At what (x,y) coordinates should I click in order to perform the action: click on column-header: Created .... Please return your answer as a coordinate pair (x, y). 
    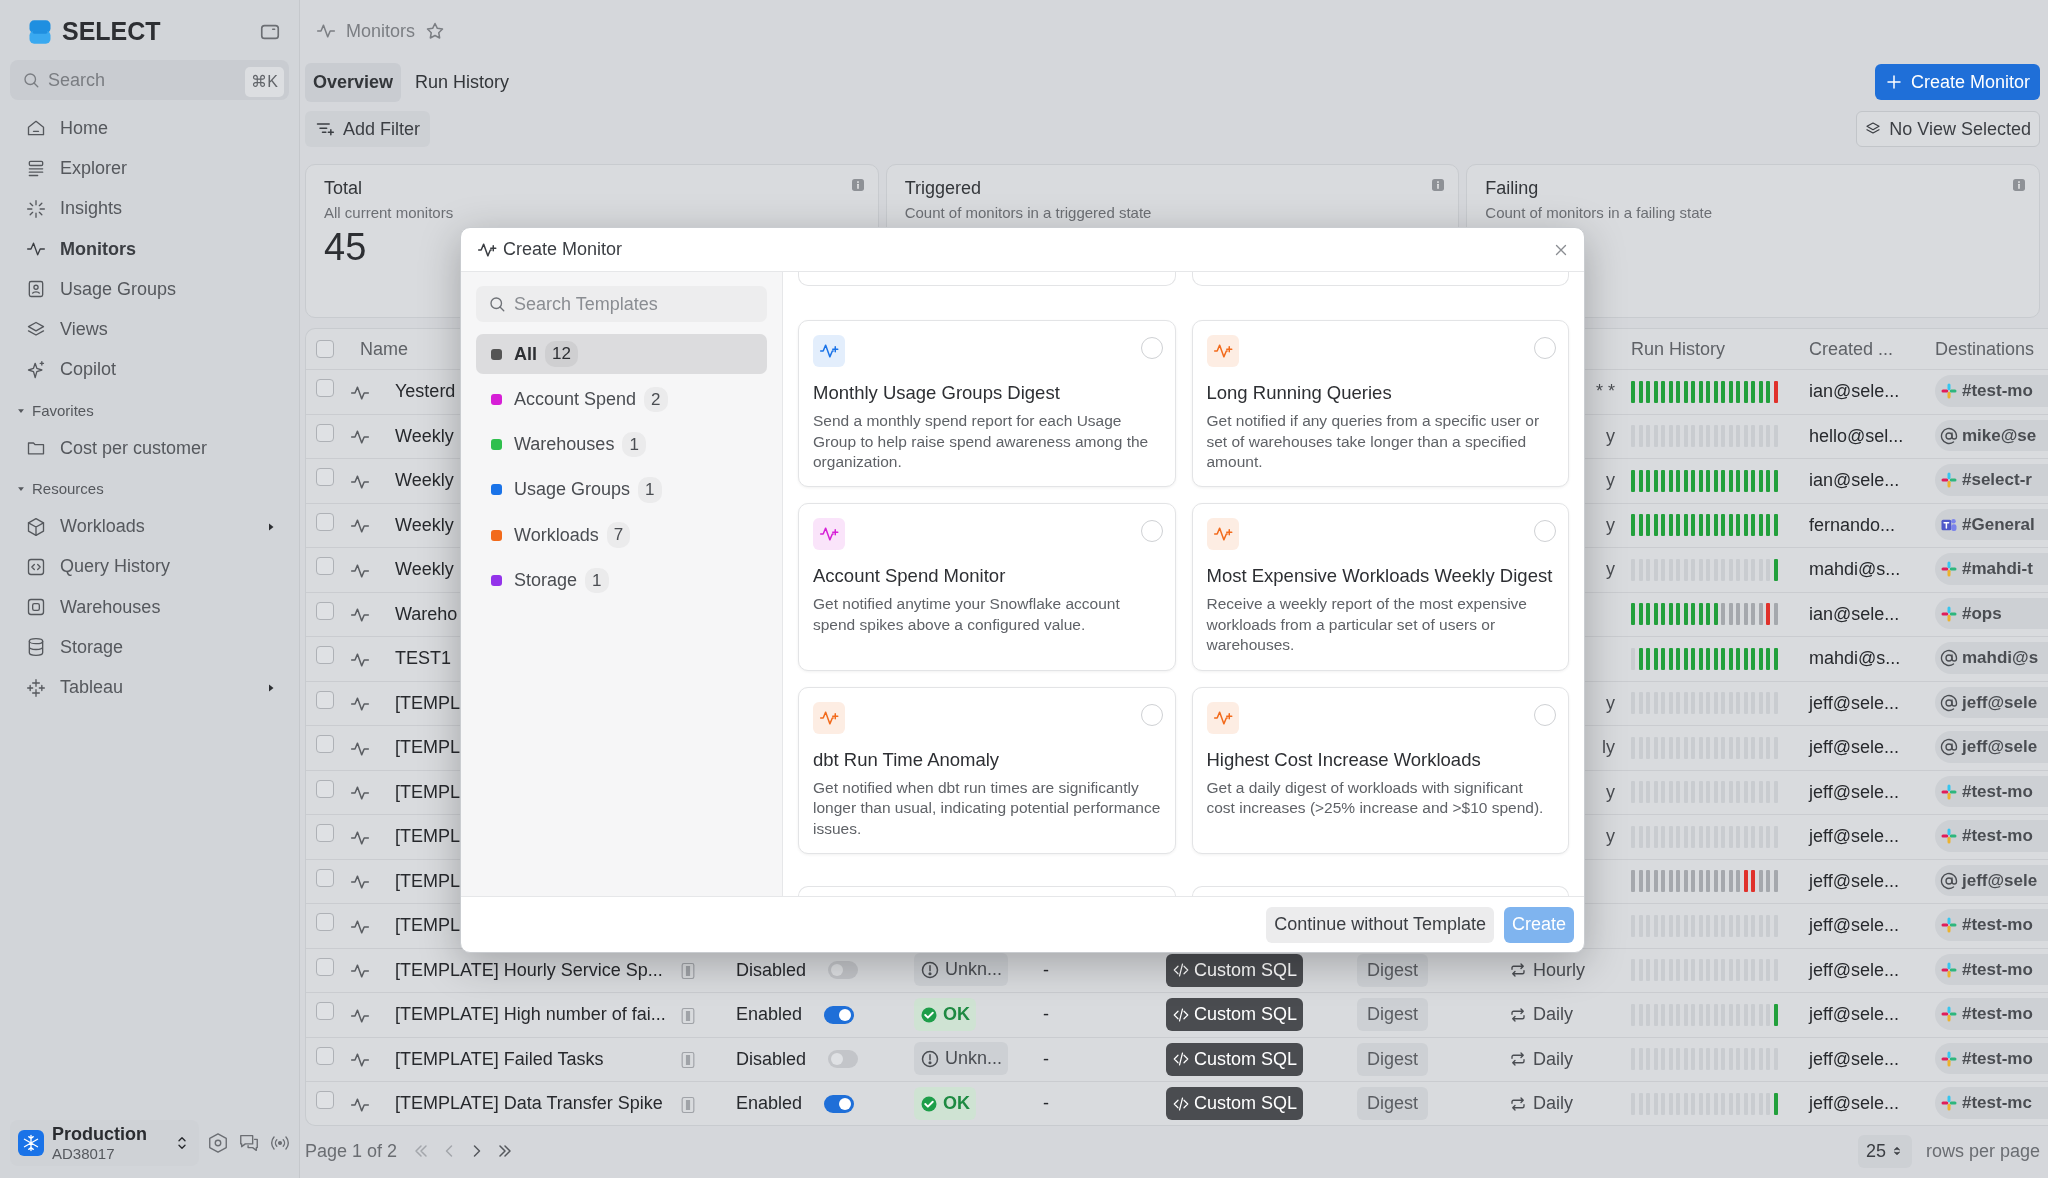
    Looking at the image, I should click on (1851, 348).